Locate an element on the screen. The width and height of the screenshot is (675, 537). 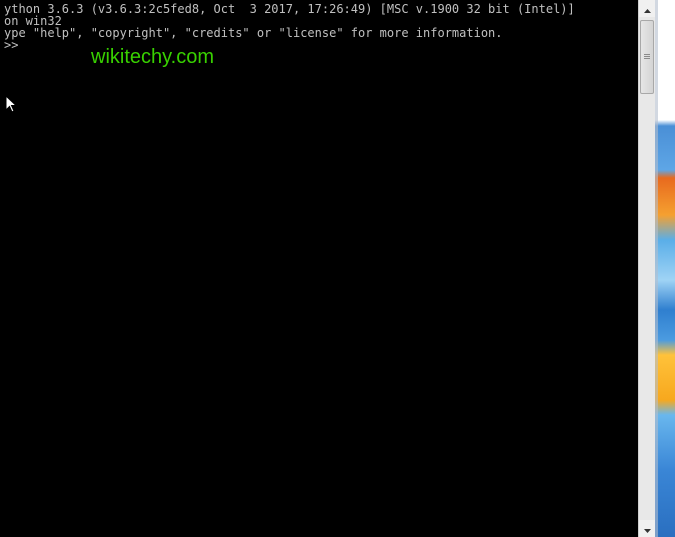
scroll-down-button is located at coordinates (647, 528).